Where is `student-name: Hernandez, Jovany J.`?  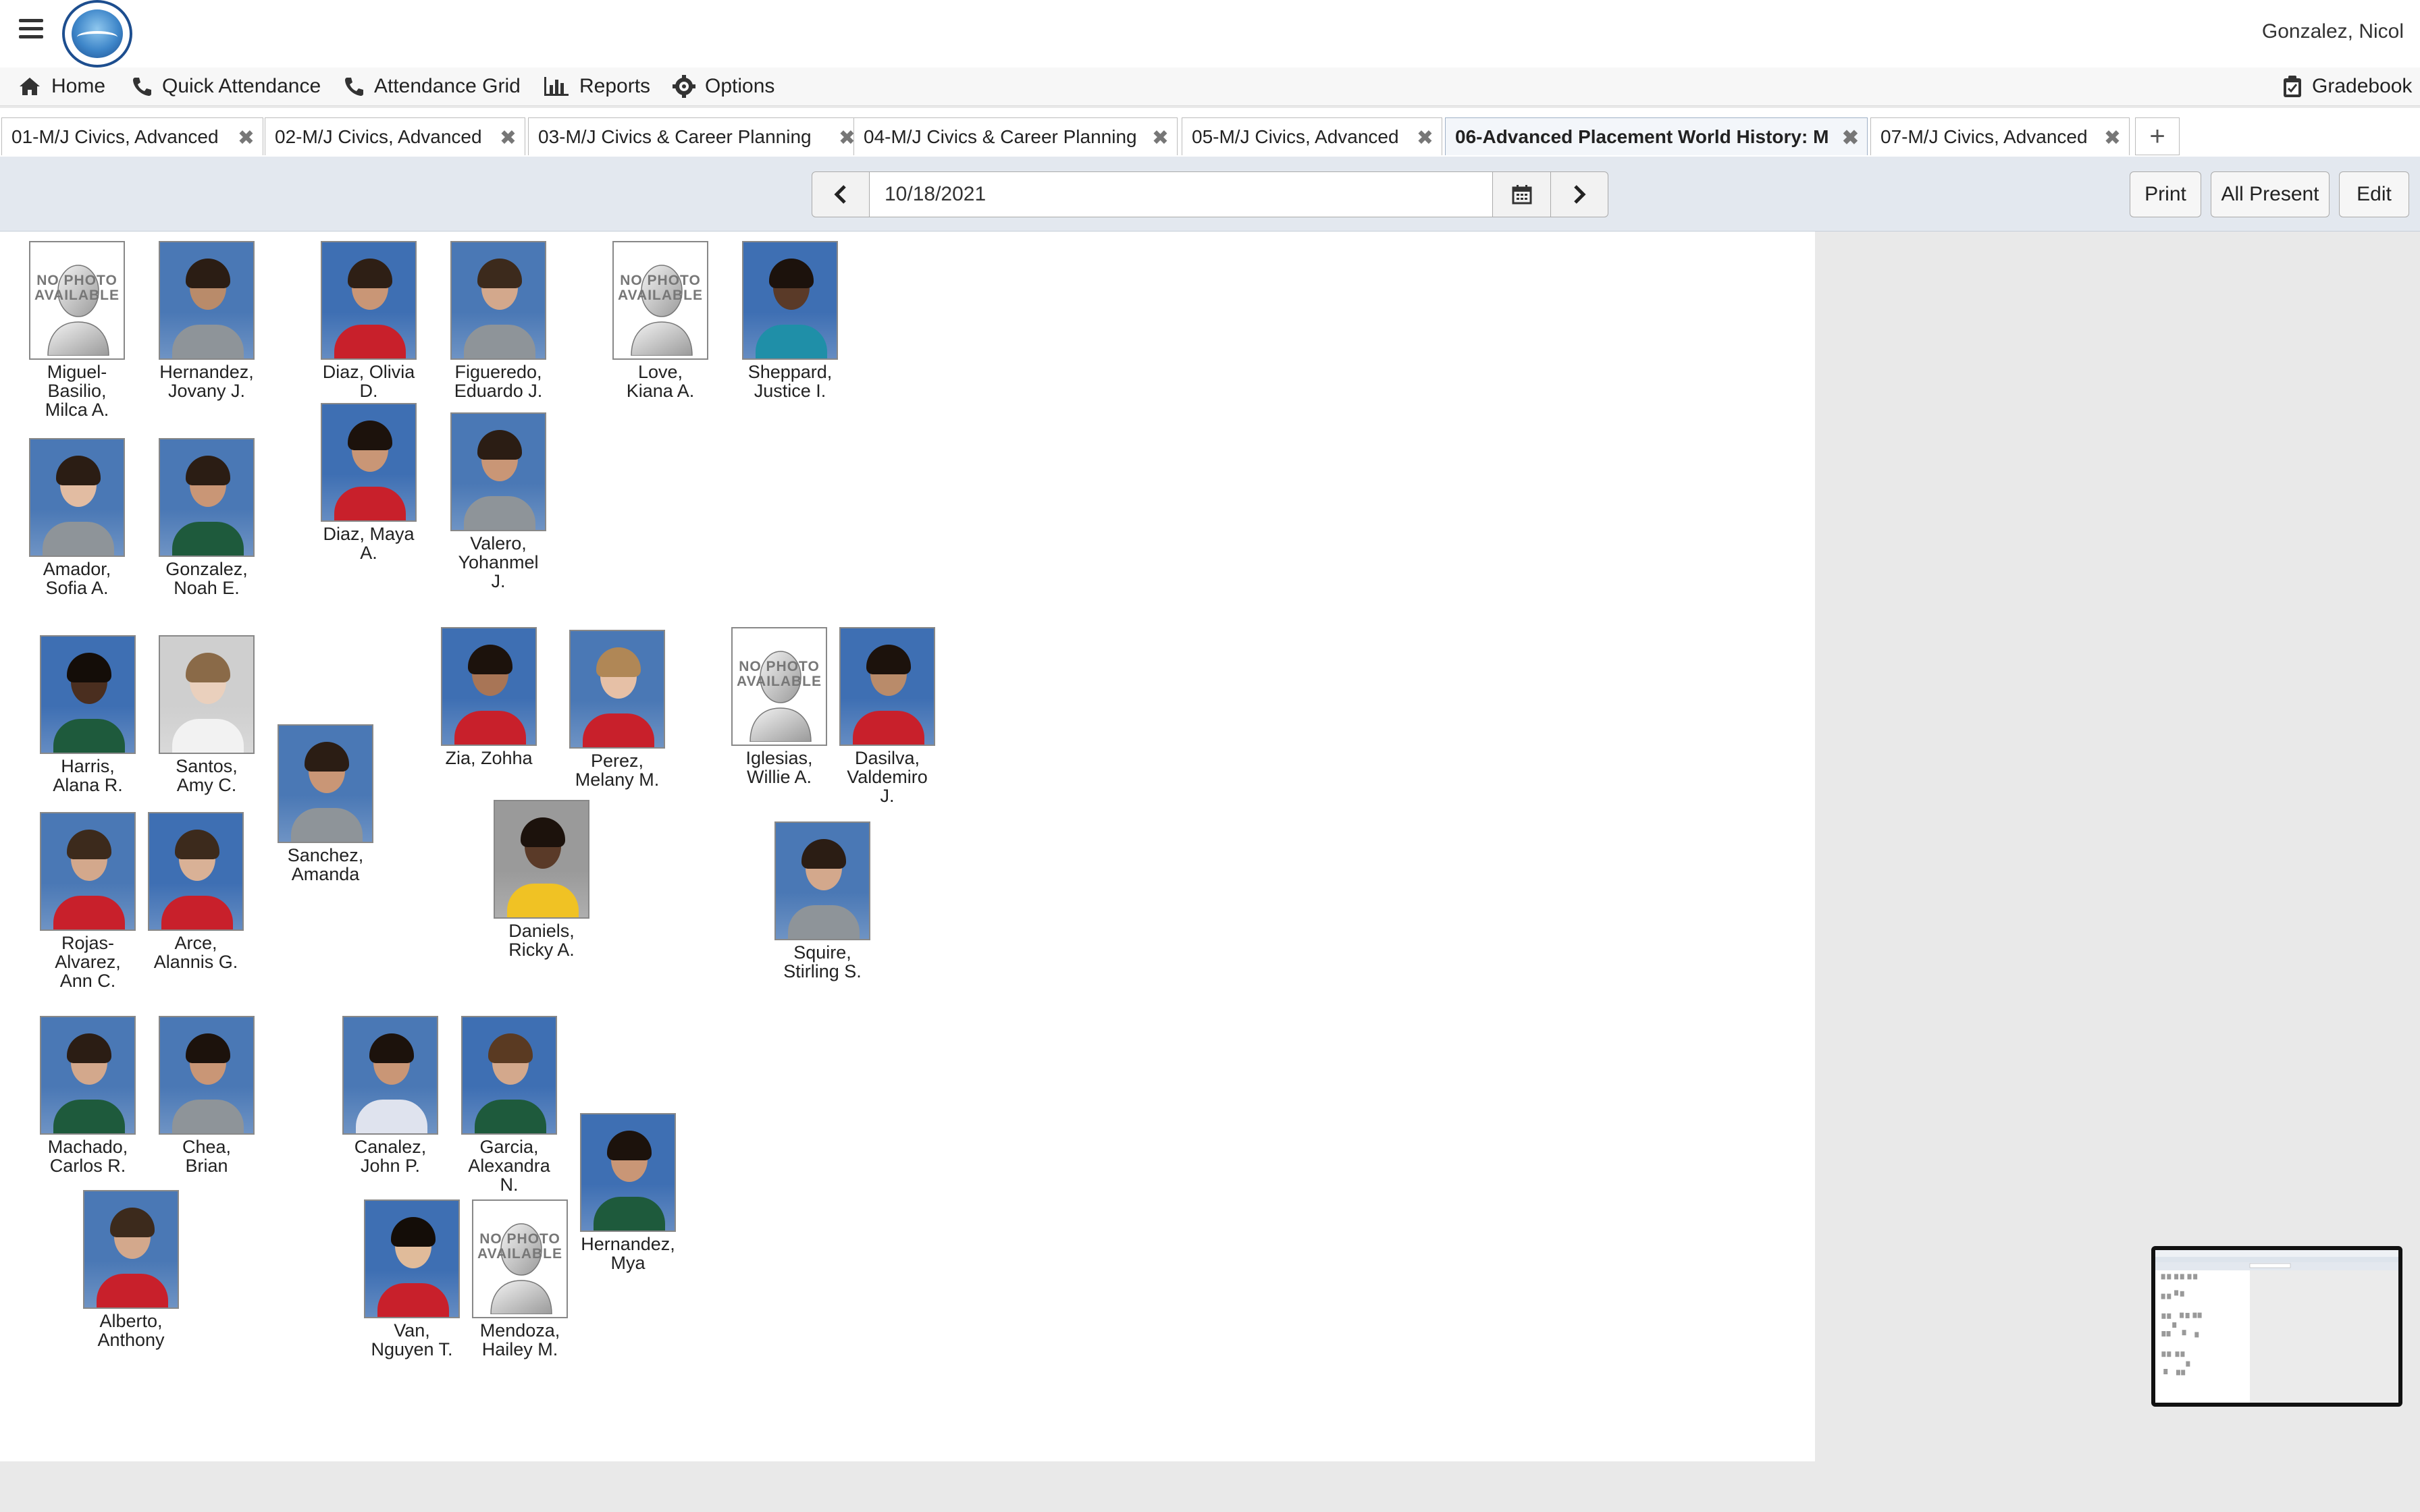
student-name: Hernandez, Jovany J. is located at coordinates (206, 381).